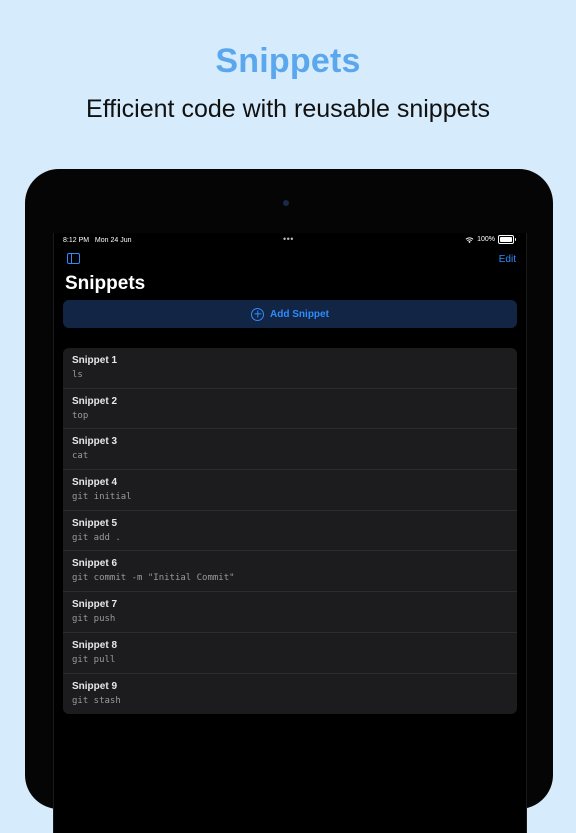 This screenshot has height=833, width=576. Describe the element at coordinates (95, 401) in the screenshot. I see `snippet-title: Snippet 2` at that location.